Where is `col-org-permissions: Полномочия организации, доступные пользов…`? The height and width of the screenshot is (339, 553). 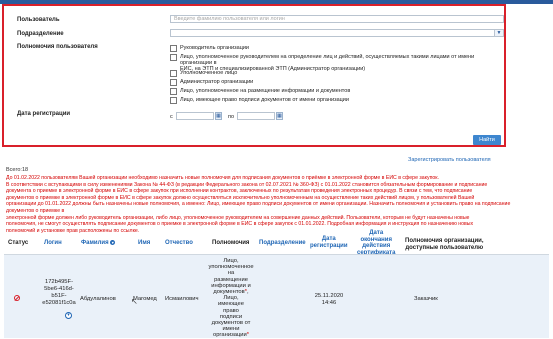 col-org-permissions: Полномочия организации, доступные пользов… is located at coordinates (444, 245).